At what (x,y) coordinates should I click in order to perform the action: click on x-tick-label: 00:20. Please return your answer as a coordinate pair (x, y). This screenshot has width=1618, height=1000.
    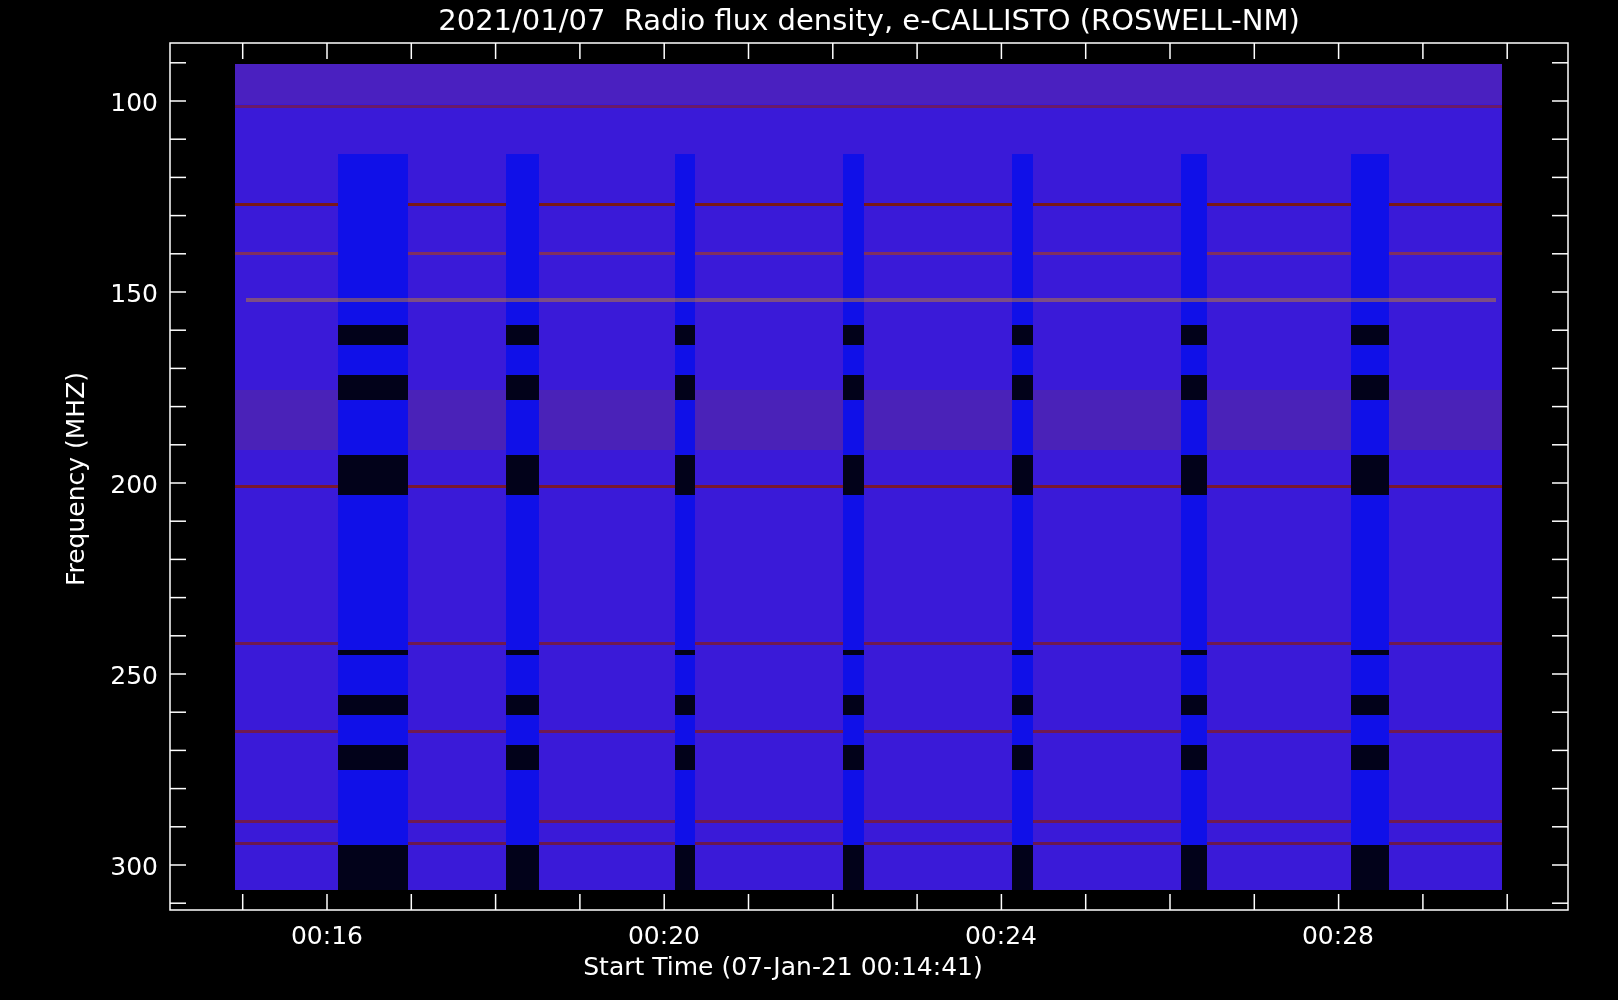
    Looking at the image, I should click on (664, 935).